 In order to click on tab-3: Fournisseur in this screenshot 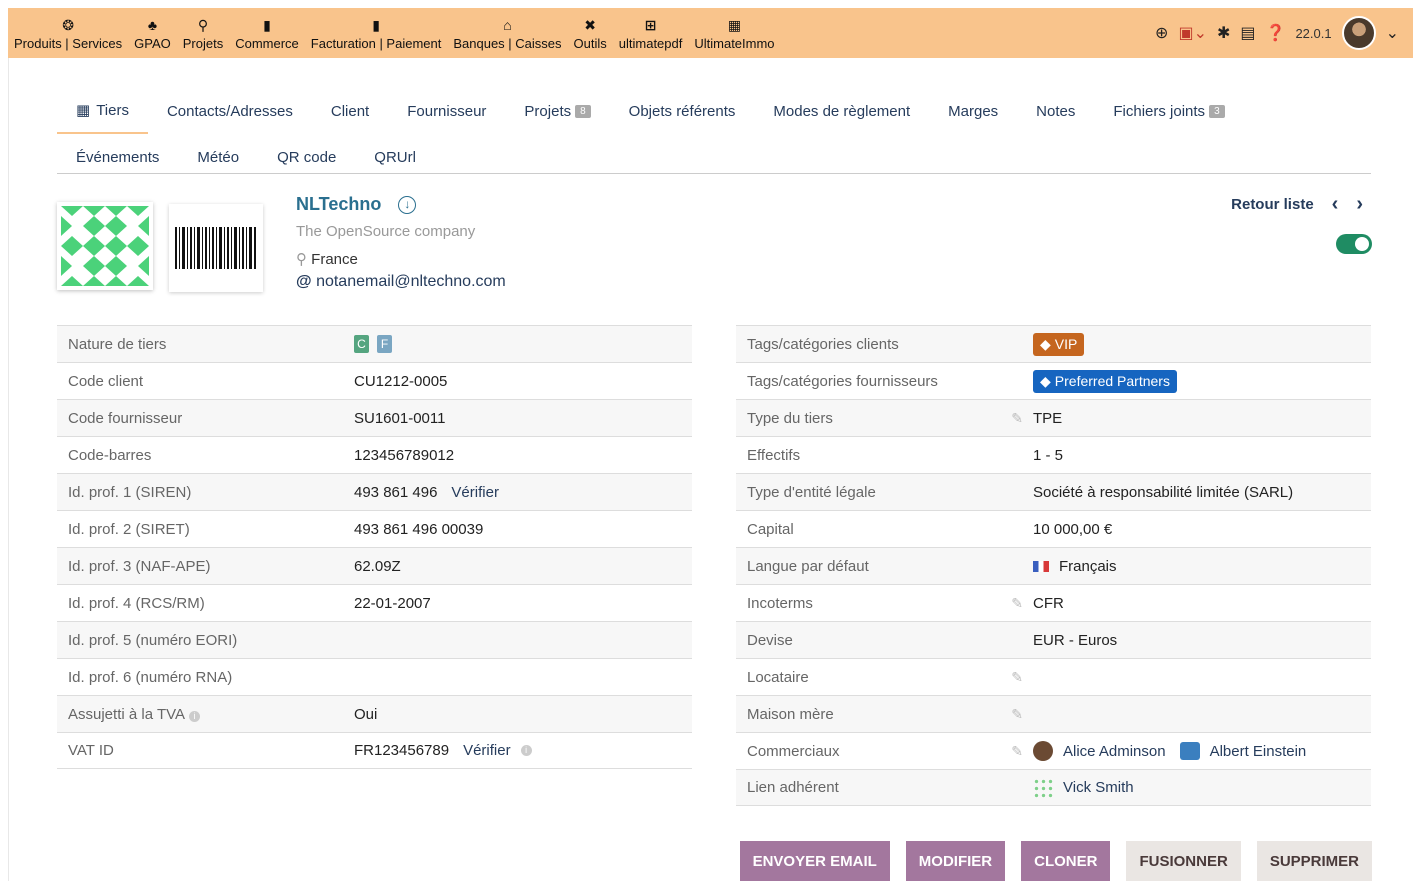, I will do `click(446, 111)`.